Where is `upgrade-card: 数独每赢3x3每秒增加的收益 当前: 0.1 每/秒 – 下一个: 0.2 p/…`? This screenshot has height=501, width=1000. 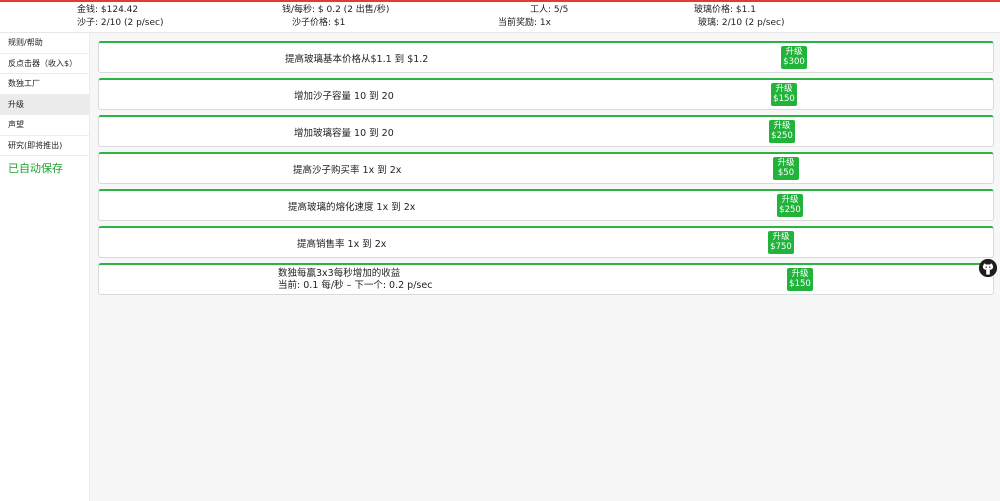 upgrade-card: 数独每赢3x3每秒增加的收益 当前: 0.1 每/秒 – 下一个: 0.2 p/… is located at coordinates (546, 279).